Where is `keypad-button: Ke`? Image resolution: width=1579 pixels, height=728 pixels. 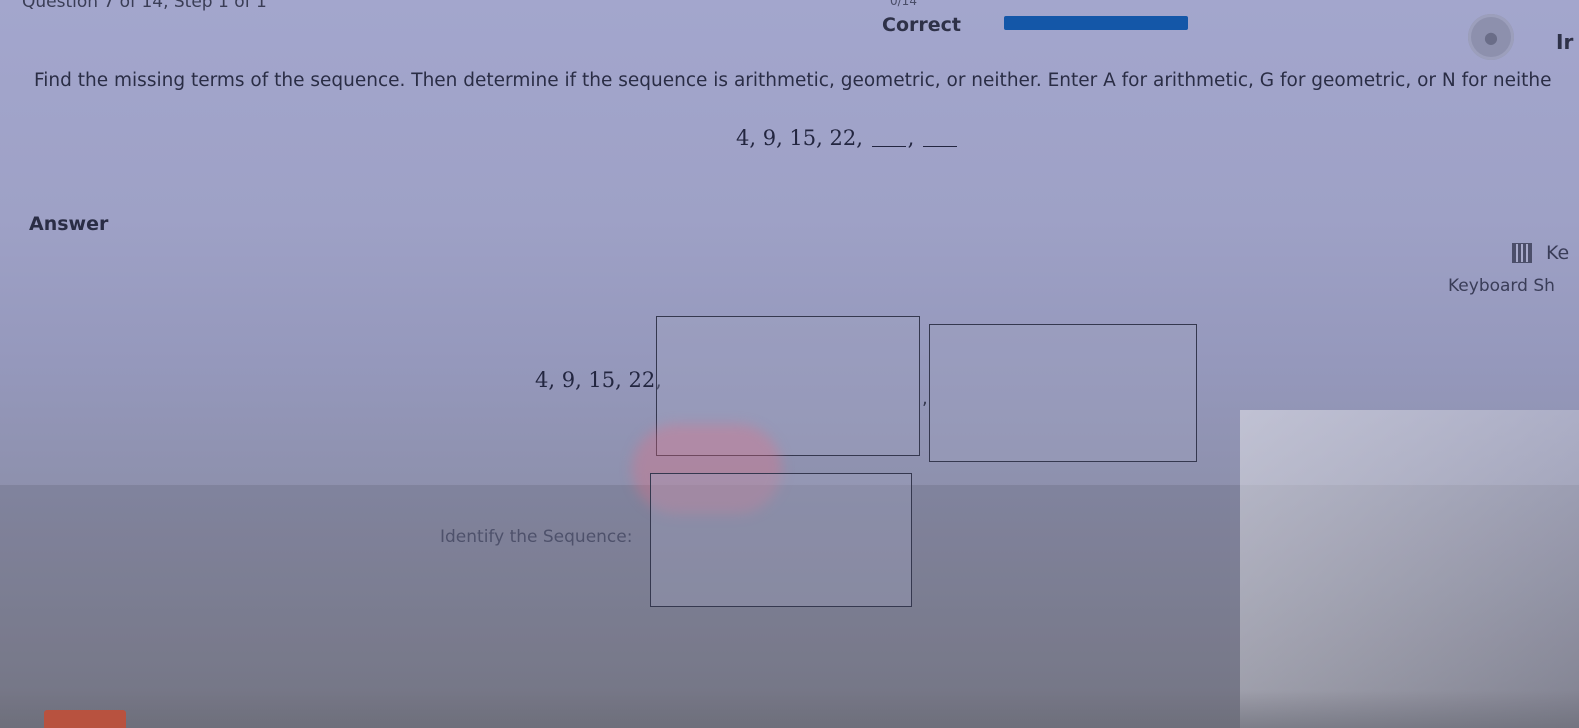 keypad-button: Ke is located at coordinates (1557, 253).